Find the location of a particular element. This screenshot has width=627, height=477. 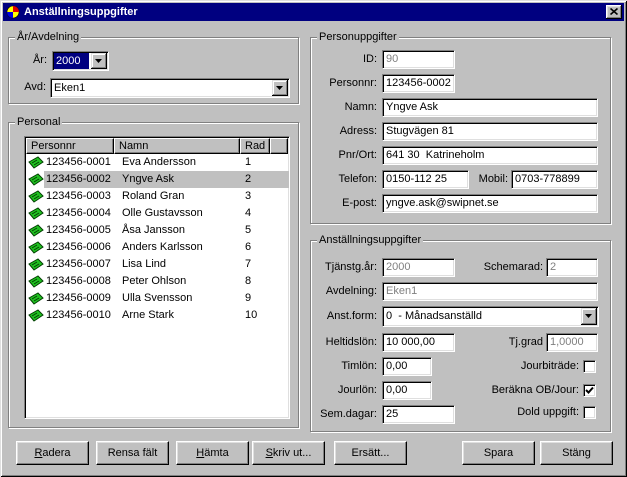

row-personnr: 123456-0007 is located at coordinates (78, 264).